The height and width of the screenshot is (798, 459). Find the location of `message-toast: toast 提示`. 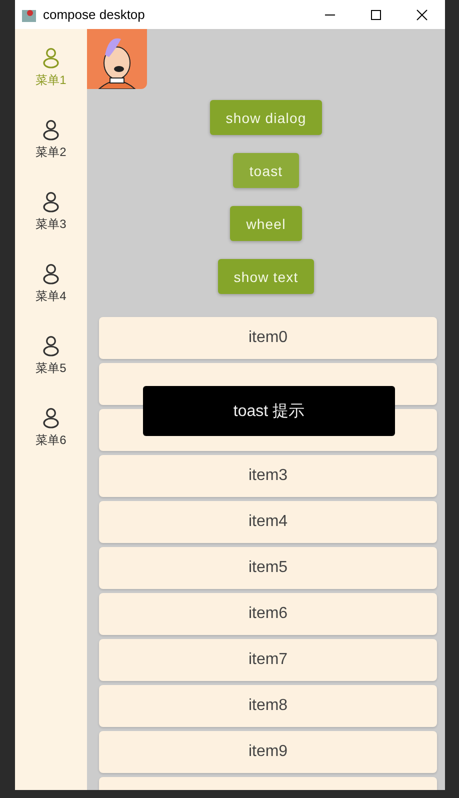

message-toast: toast 提示 is located at coordinates (269, 411).